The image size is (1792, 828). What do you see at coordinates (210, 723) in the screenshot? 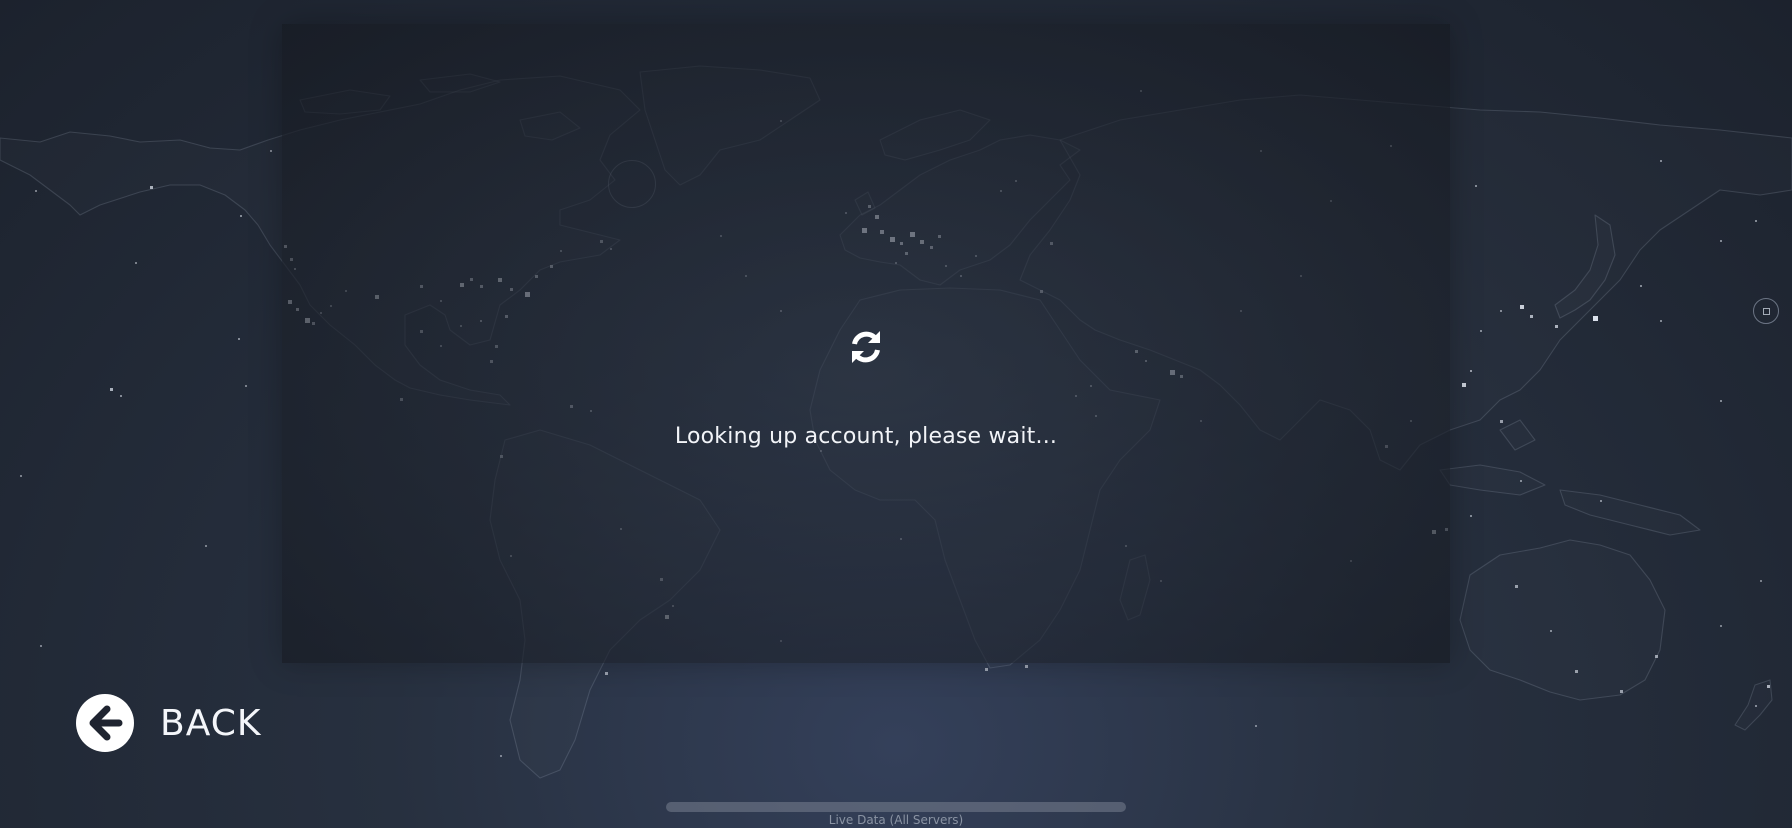
I see `back-label: BACK` at bounding box center [210, 723].